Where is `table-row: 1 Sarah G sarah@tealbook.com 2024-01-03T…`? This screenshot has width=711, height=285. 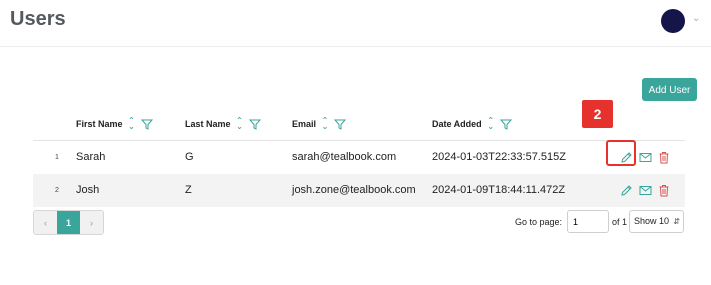
table-row: 1 Sarah G sarah@tealbook.com 2024-01-03T… is located at coordinates (359, 157).